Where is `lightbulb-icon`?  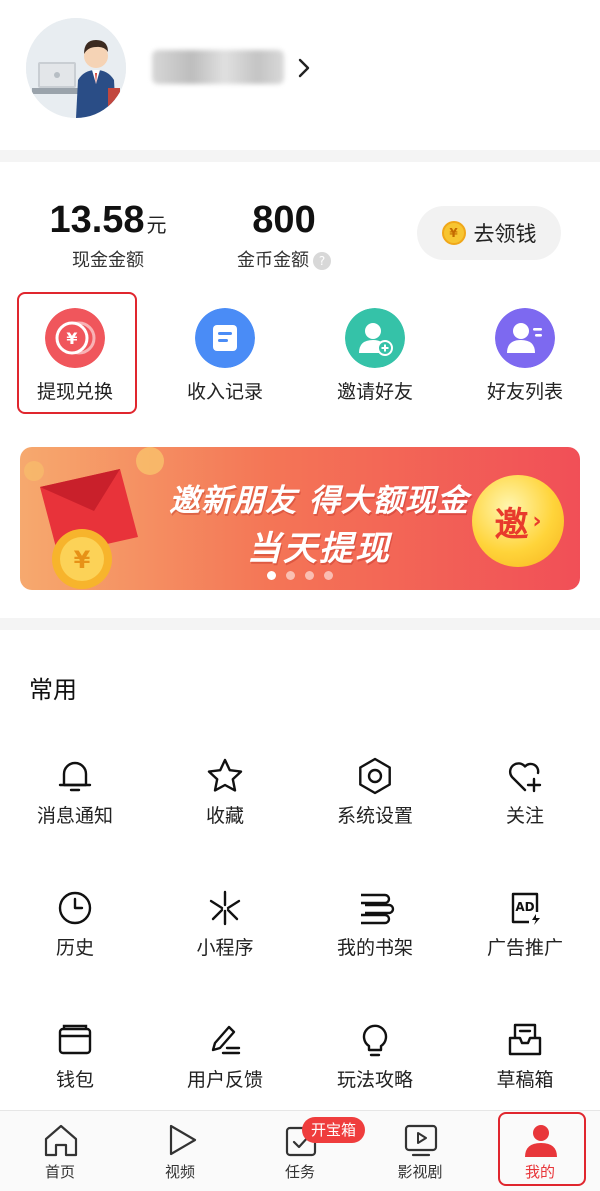 lightbulb-icon is located at coordinates (375, 1040).